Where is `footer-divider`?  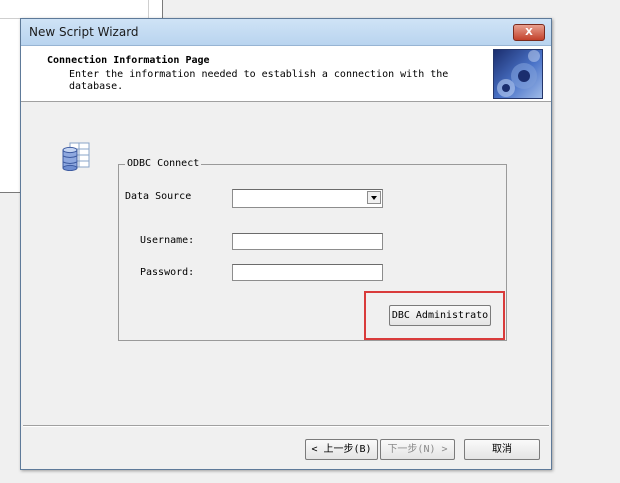 footer-divider is located at coordinates (286, 426).